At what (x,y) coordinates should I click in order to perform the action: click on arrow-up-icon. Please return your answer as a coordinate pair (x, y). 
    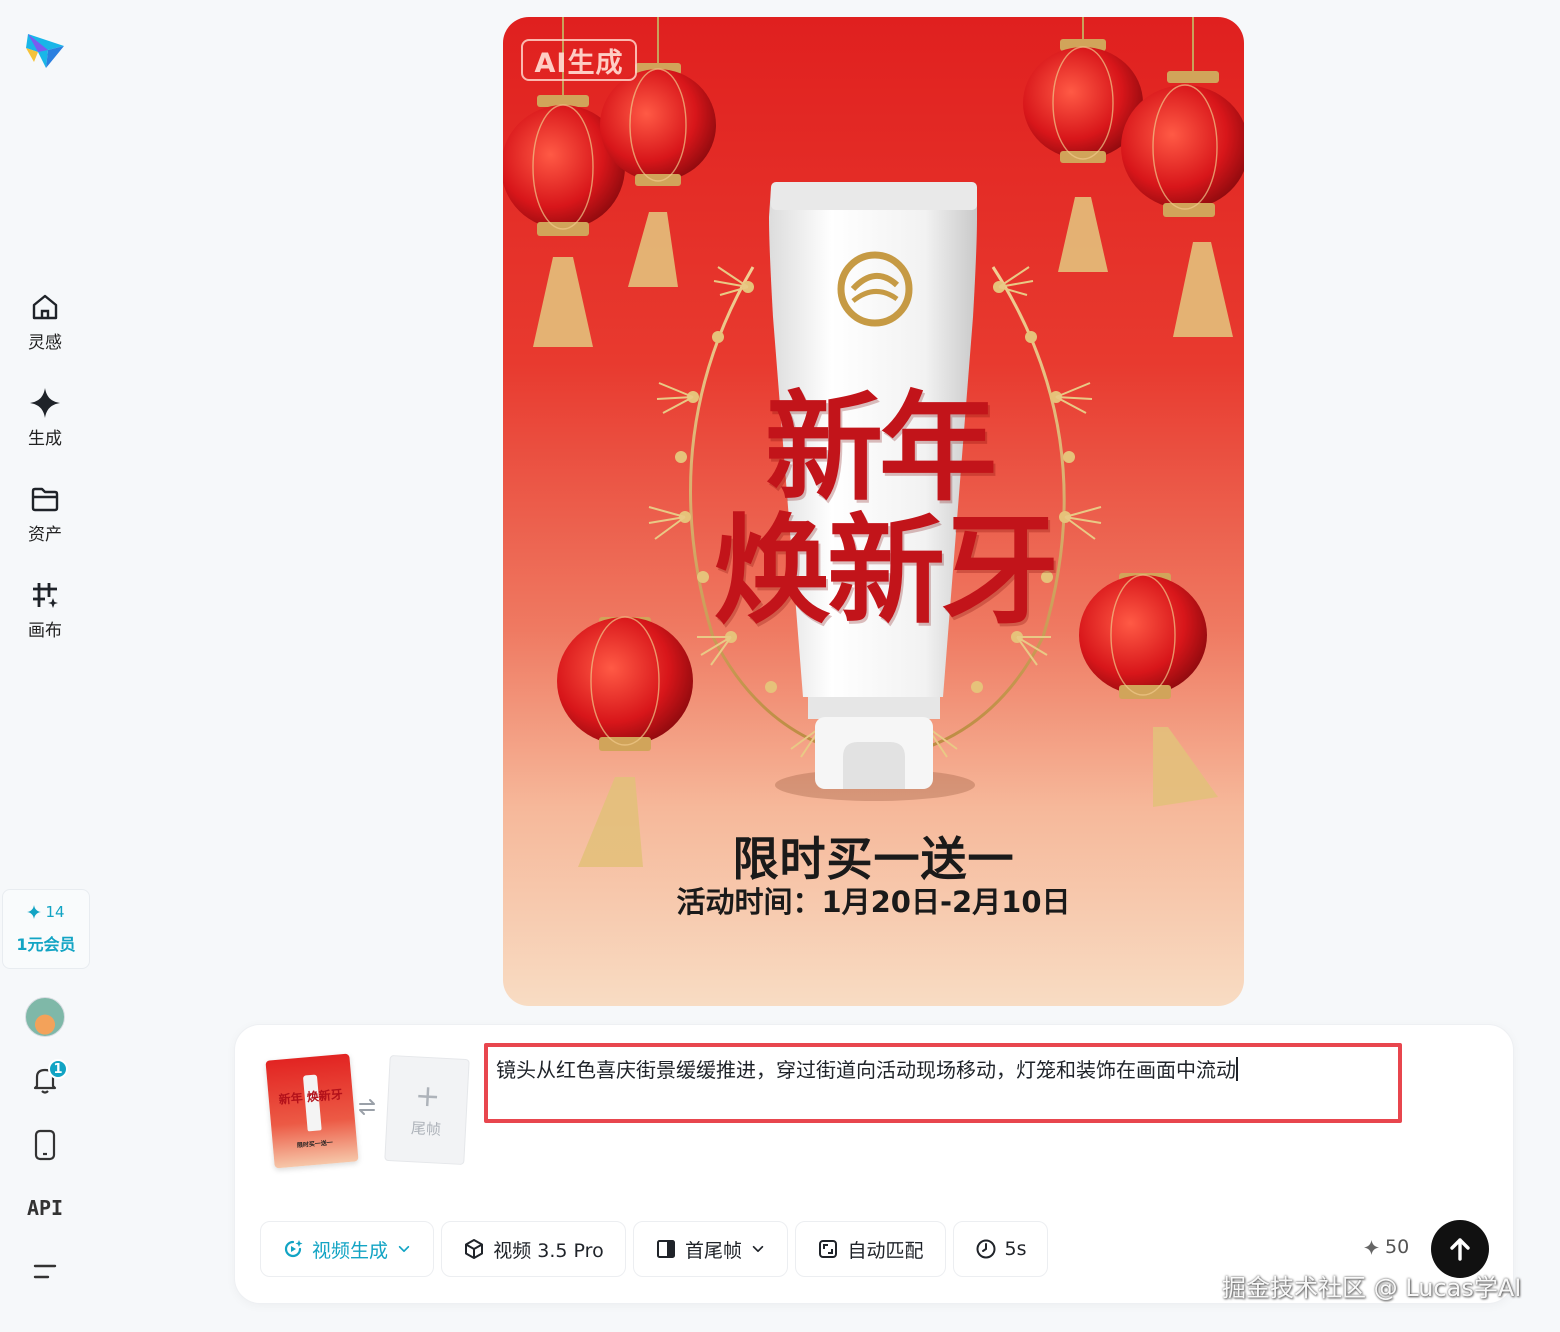
    Looking at the image, I should click on (1460, 1249).